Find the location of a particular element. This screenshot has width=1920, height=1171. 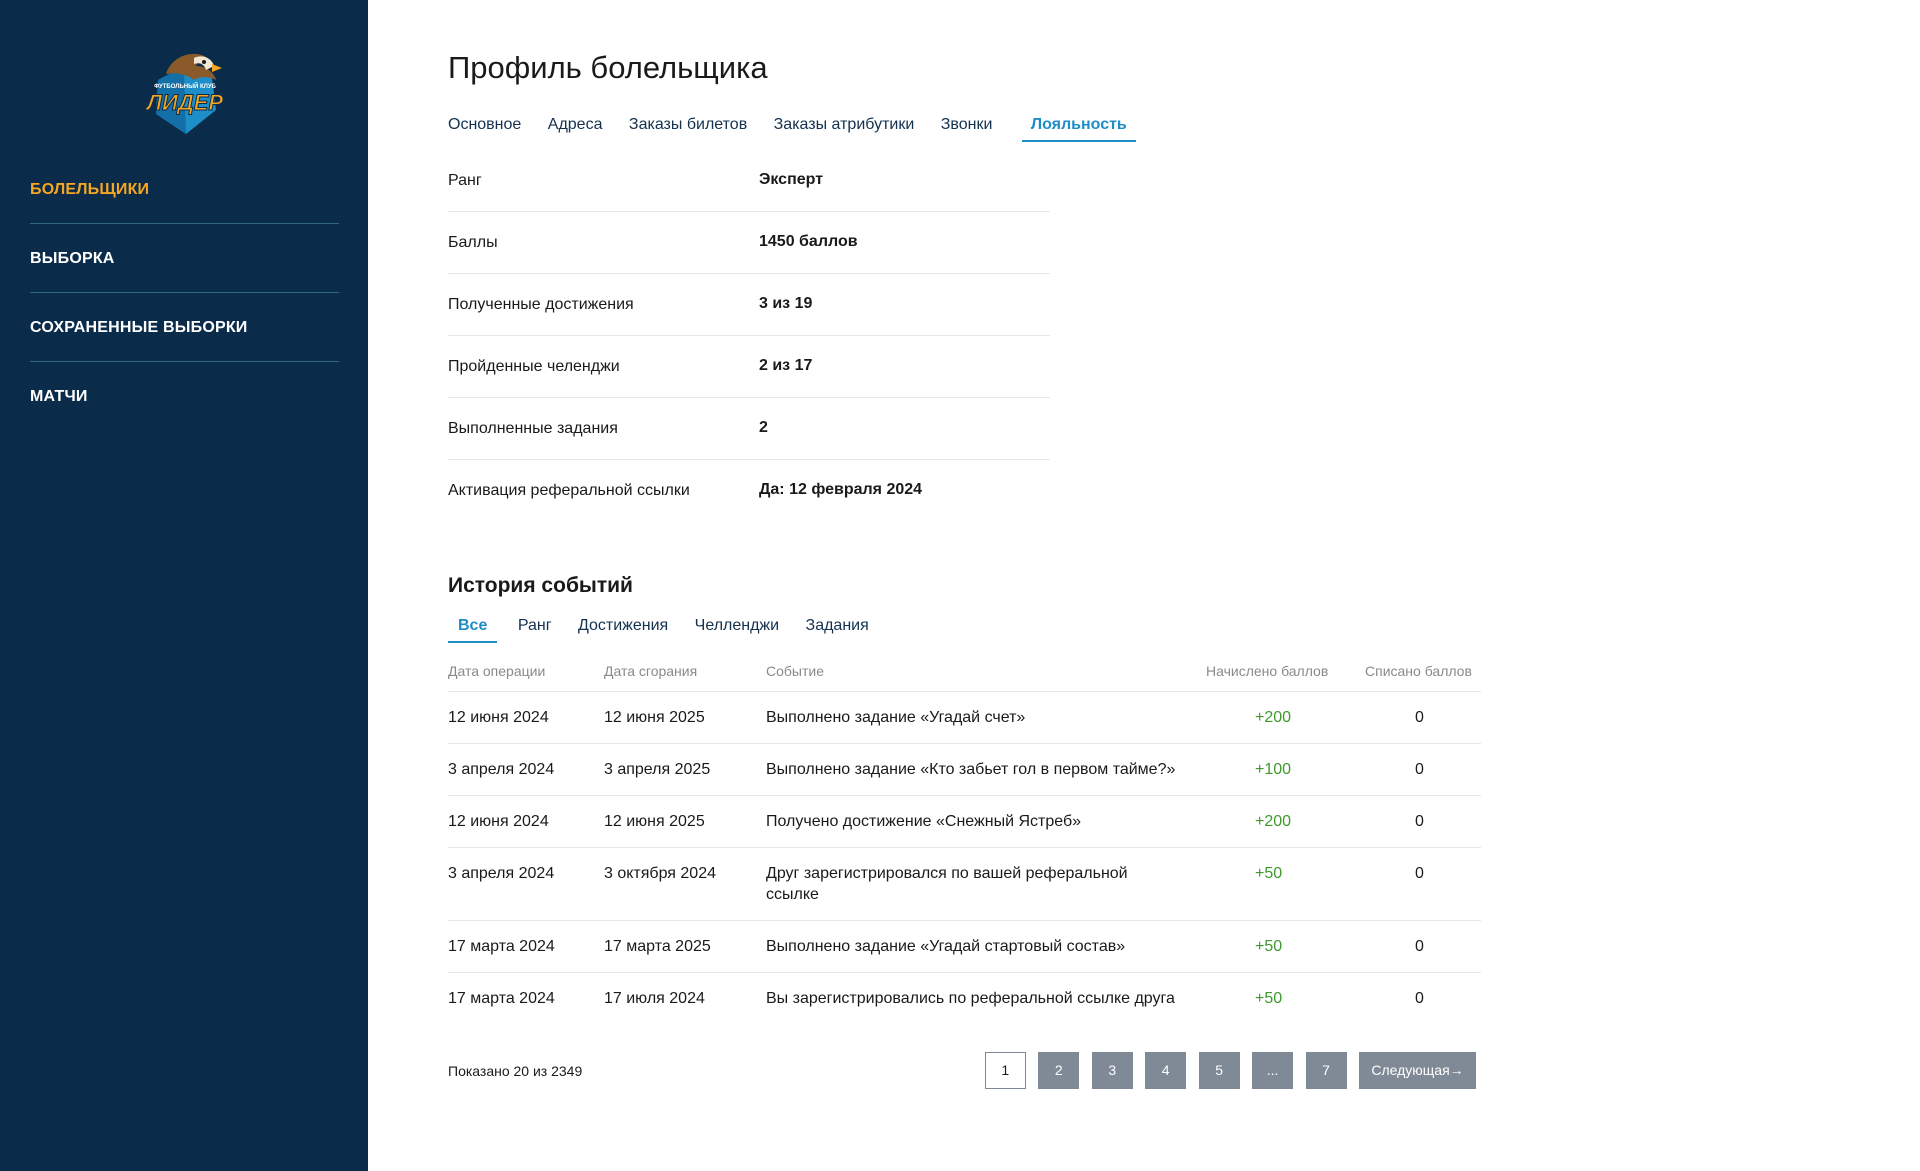

club-logo: ФУТБОЛЬНЫЙ КЛУБ ЛИДЕР is located at coordinates (184, 92).